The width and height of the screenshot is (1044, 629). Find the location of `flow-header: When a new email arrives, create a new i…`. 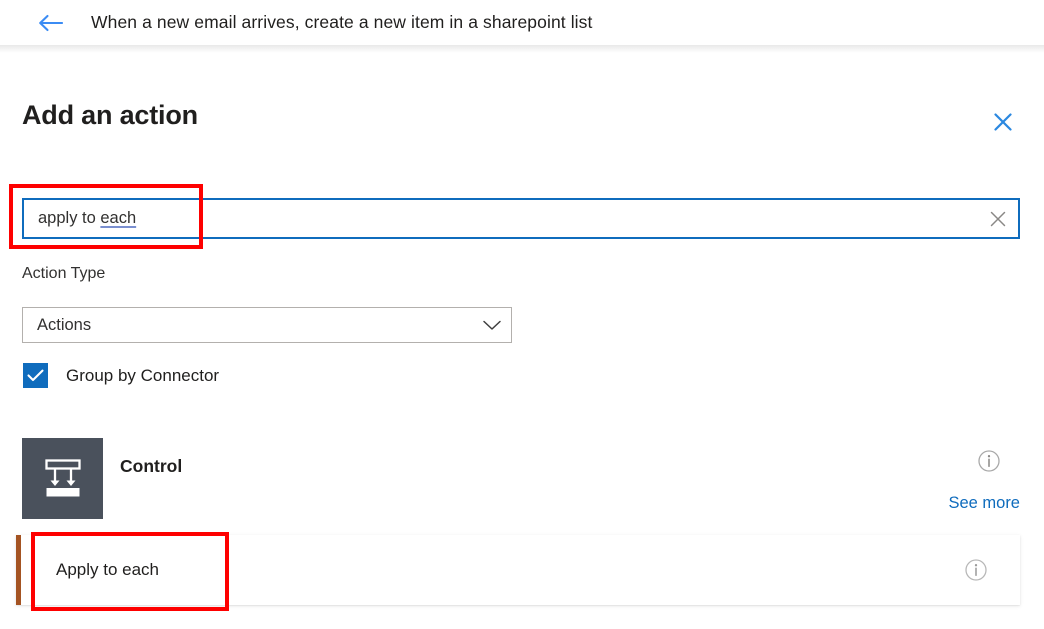

flow-header: When a new email arrives, create a new i… is located at coordinates (522, 22).